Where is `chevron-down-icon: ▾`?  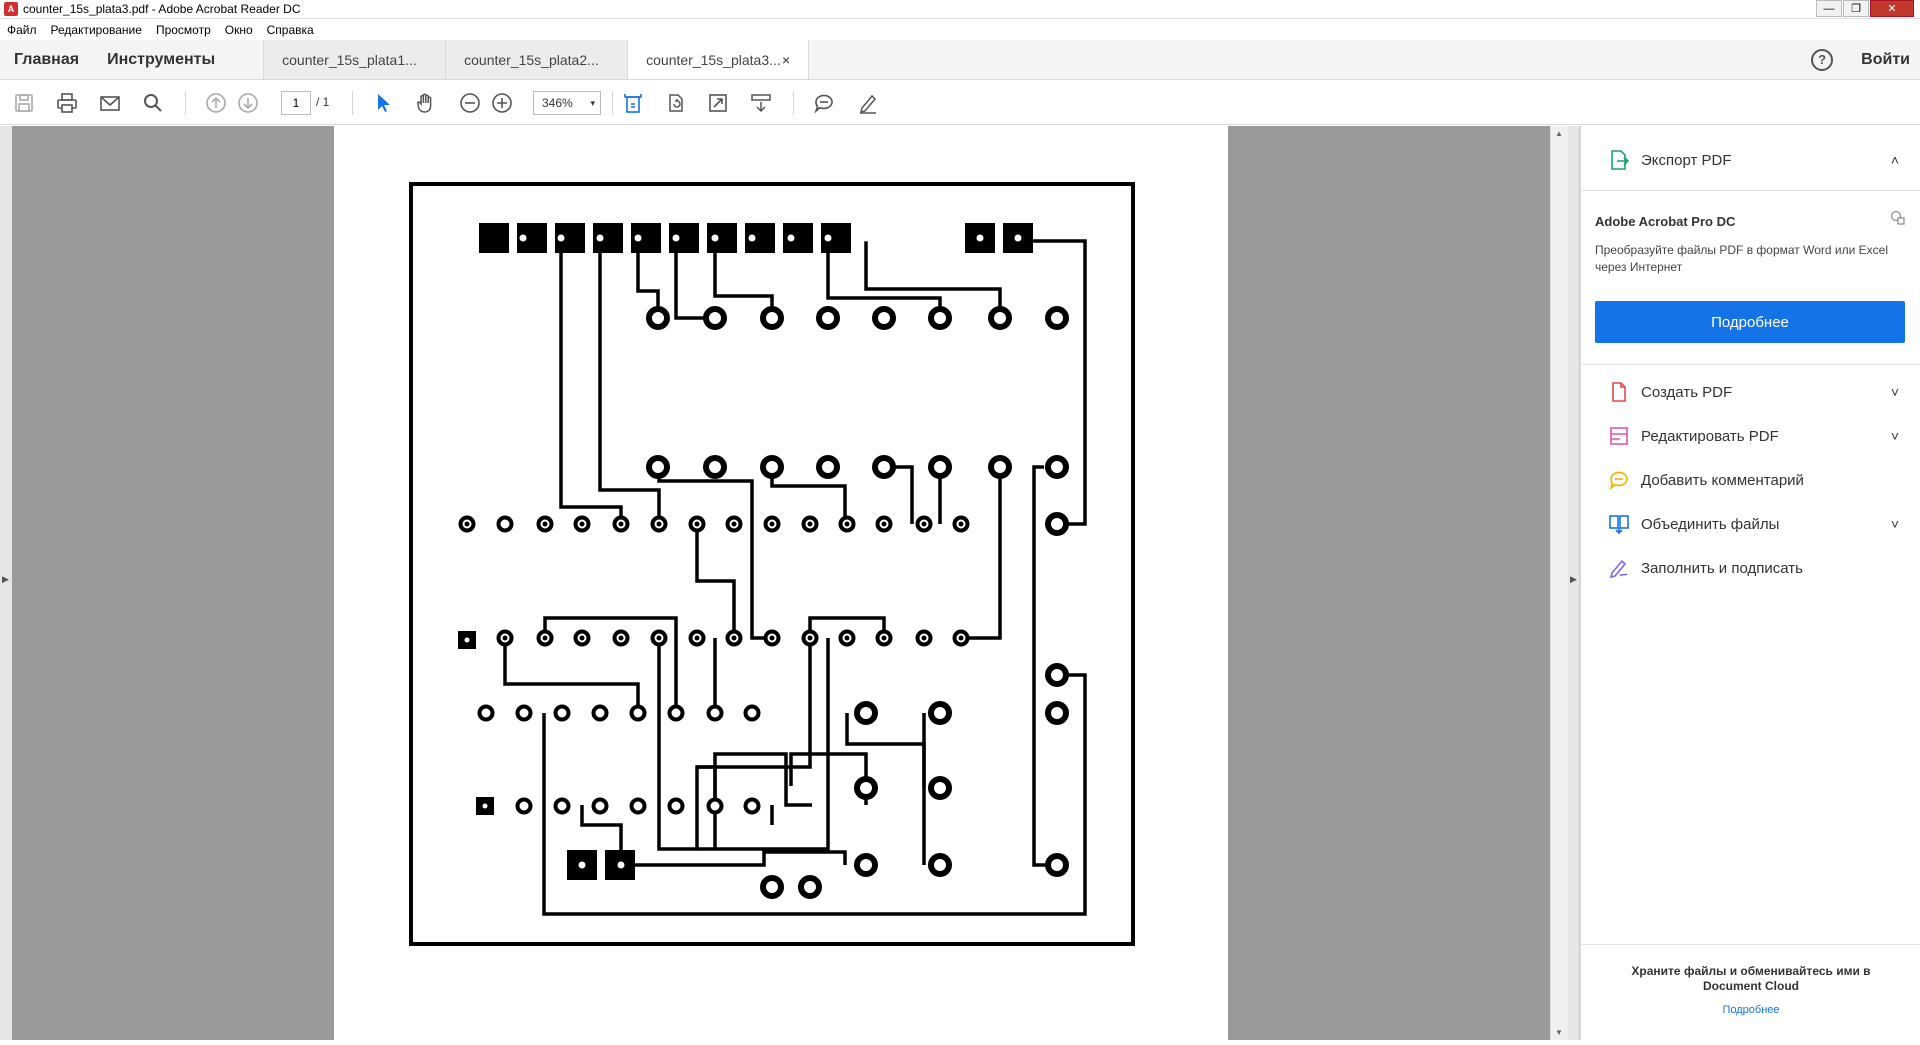
chevron-down-icon: ▾ is located at coordinates (592, 103).